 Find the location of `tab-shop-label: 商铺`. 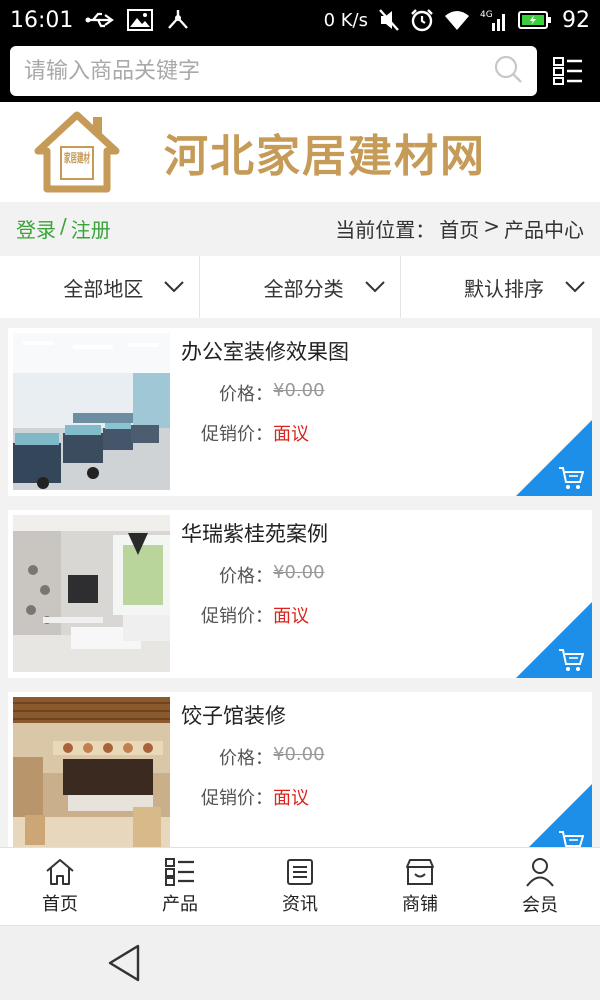

tab-shop-label: 商铺 is located at coordinates (420, 904).